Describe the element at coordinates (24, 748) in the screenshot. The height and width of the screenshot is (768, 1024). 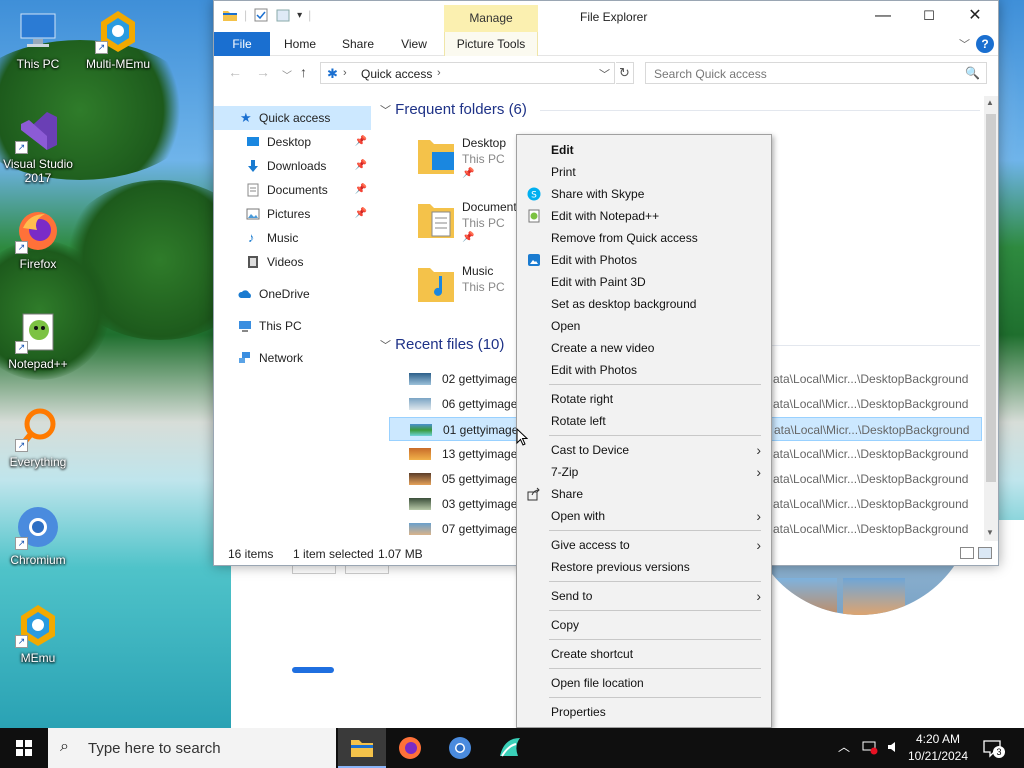
I see `start-button` at that location.